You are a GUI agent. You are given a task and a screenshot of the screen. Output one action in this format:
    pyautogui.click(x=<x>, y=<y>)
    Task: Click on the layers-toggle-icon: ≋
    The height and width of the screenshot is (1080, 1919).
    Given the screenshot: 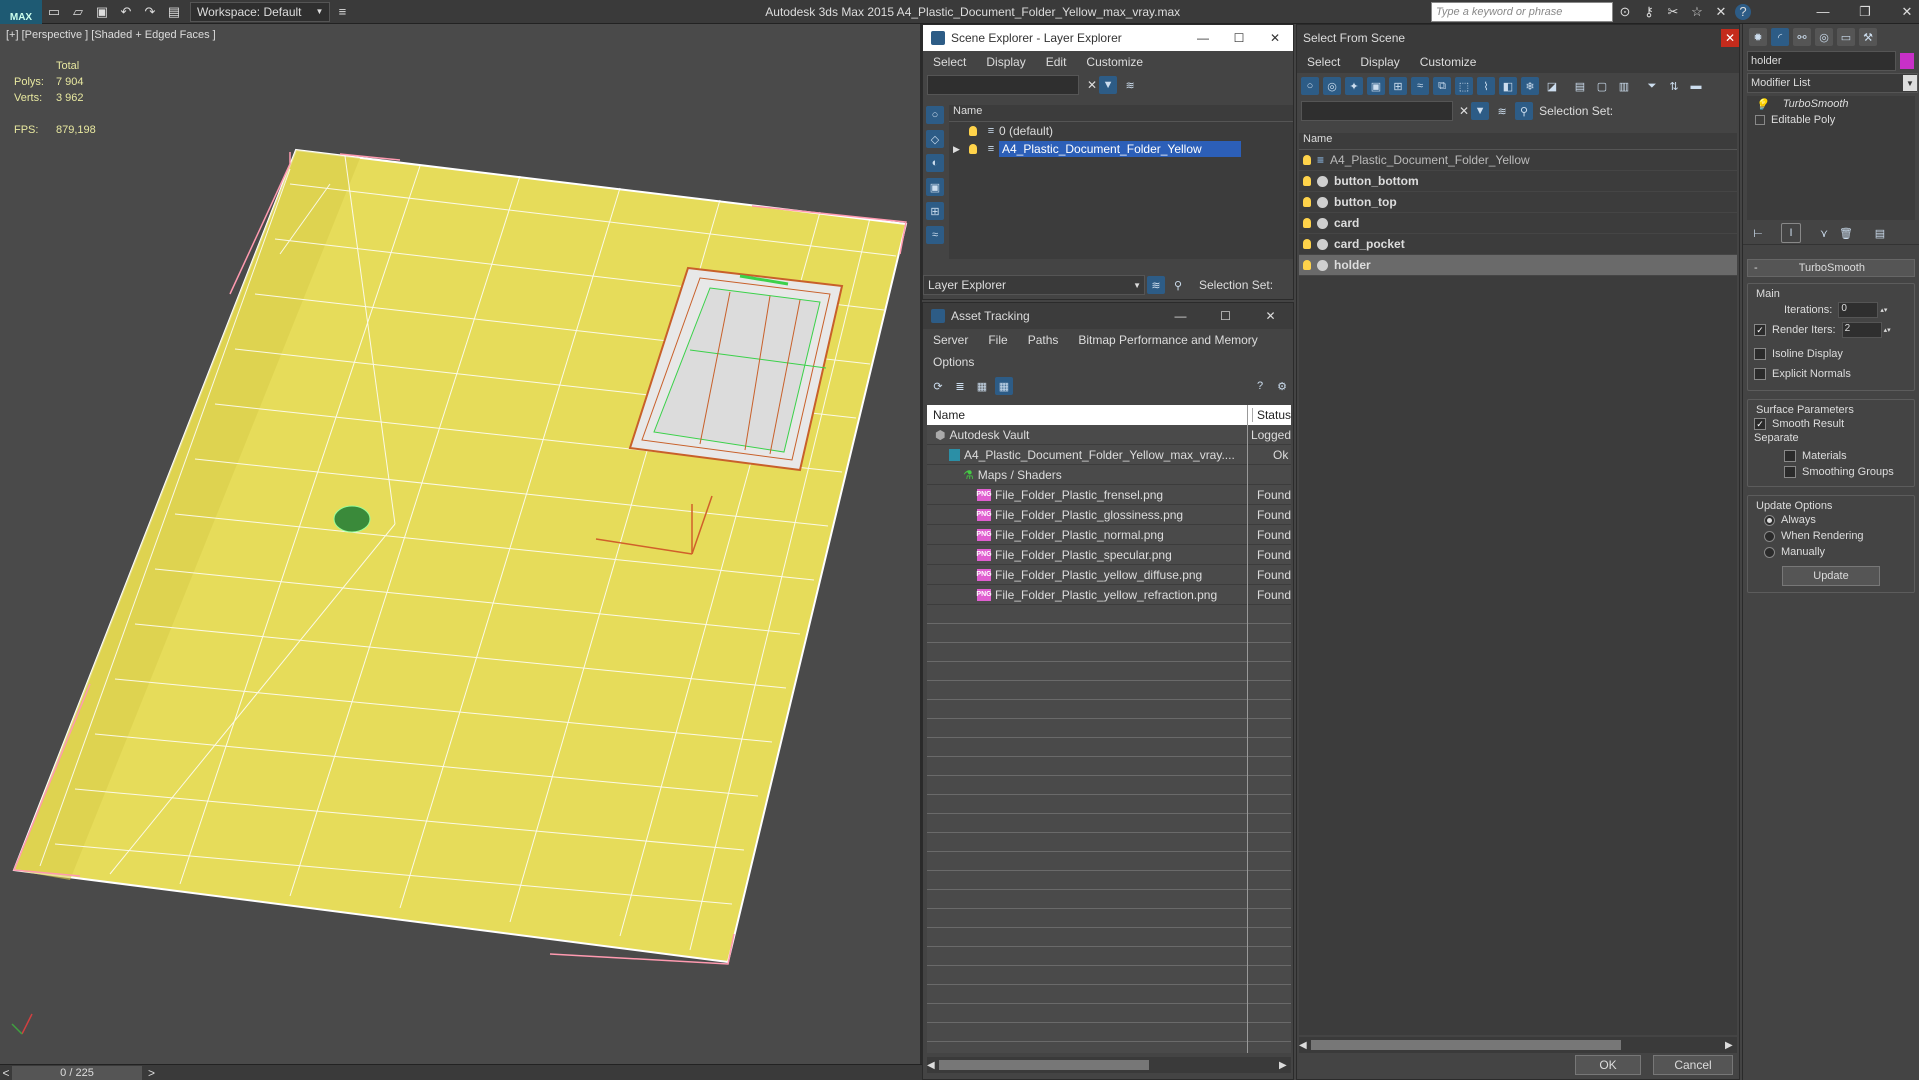 What is the action you would take?
    pyautogui.click(x=1130, y=85)
    